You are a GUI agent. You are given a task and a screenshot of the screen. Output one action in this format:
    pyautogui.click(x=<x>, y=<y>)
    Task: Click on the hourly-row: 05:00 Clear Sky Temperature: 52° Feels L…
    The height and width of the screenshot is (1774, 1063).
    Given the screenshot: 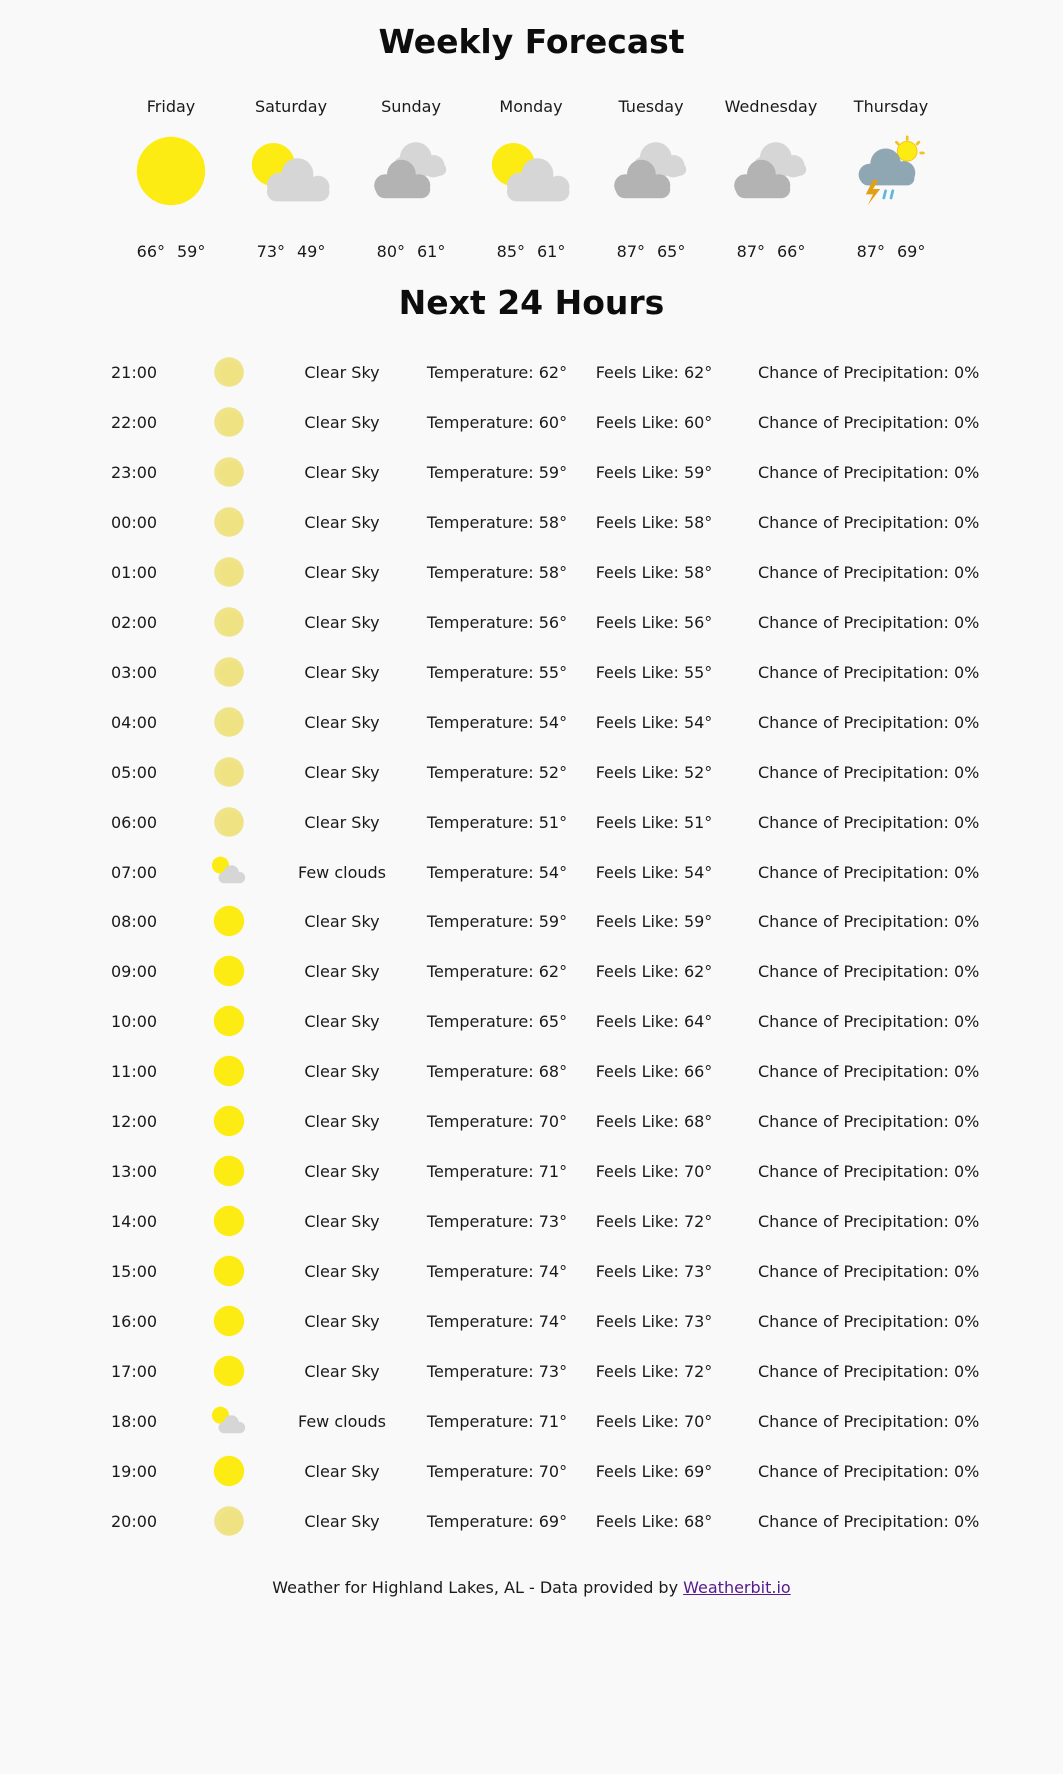 What is the action you would take?
    pyautogui.click(x=531, y=772)
    